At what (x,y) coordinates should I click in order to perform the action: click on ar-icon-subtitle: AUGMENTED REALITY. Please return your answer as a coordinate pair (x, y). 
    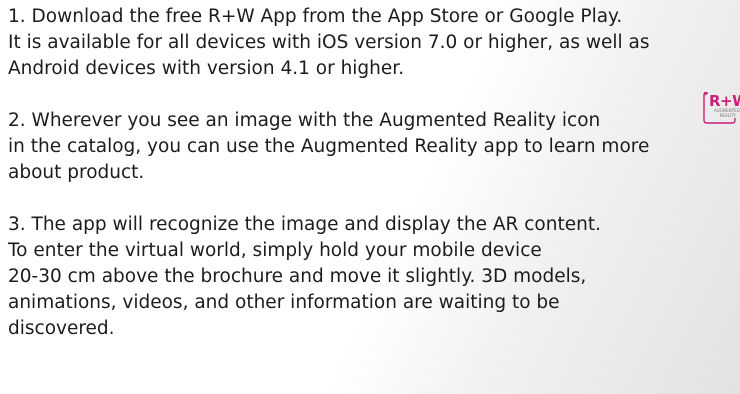
    Looking at the image, I should click on (727, 113).